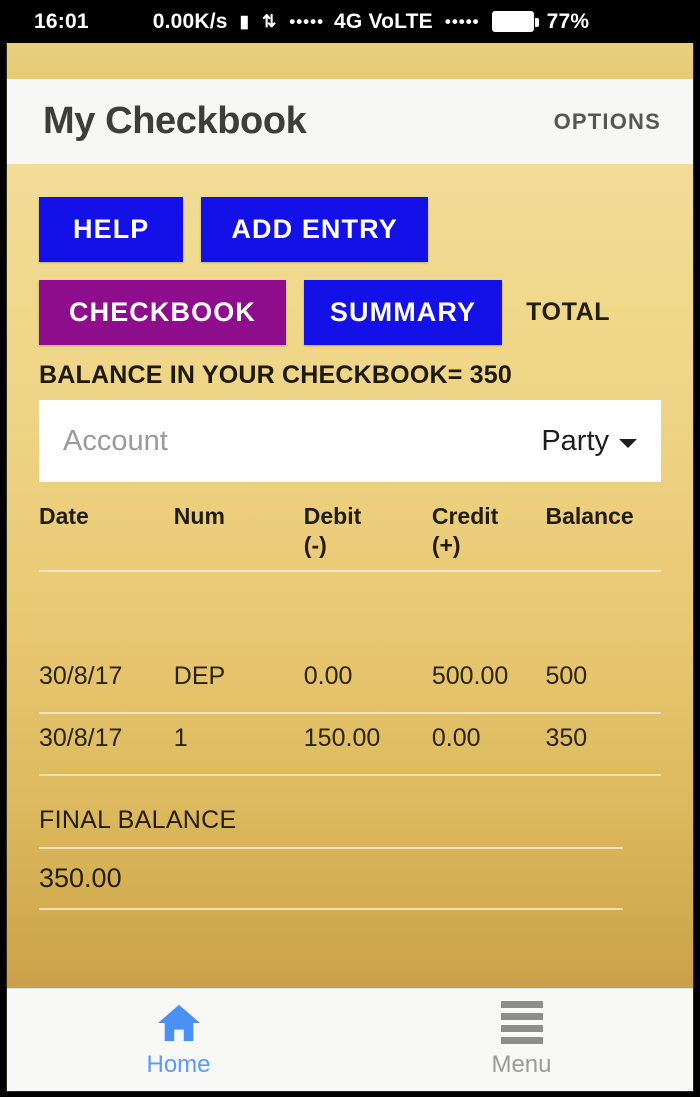 The image size is (700, 1097). Describe the element at coordinates (568, 312) in the screenshot. I see `total-label: TOTAL` at that location.